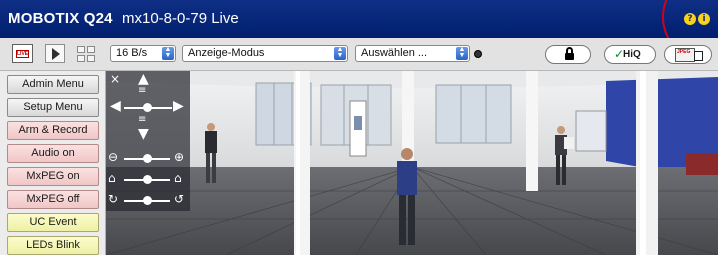  What do you see at coordinates (147, 179) in the screenshot?
I see `focus-slider-knob` at bounding box center [147, 179].